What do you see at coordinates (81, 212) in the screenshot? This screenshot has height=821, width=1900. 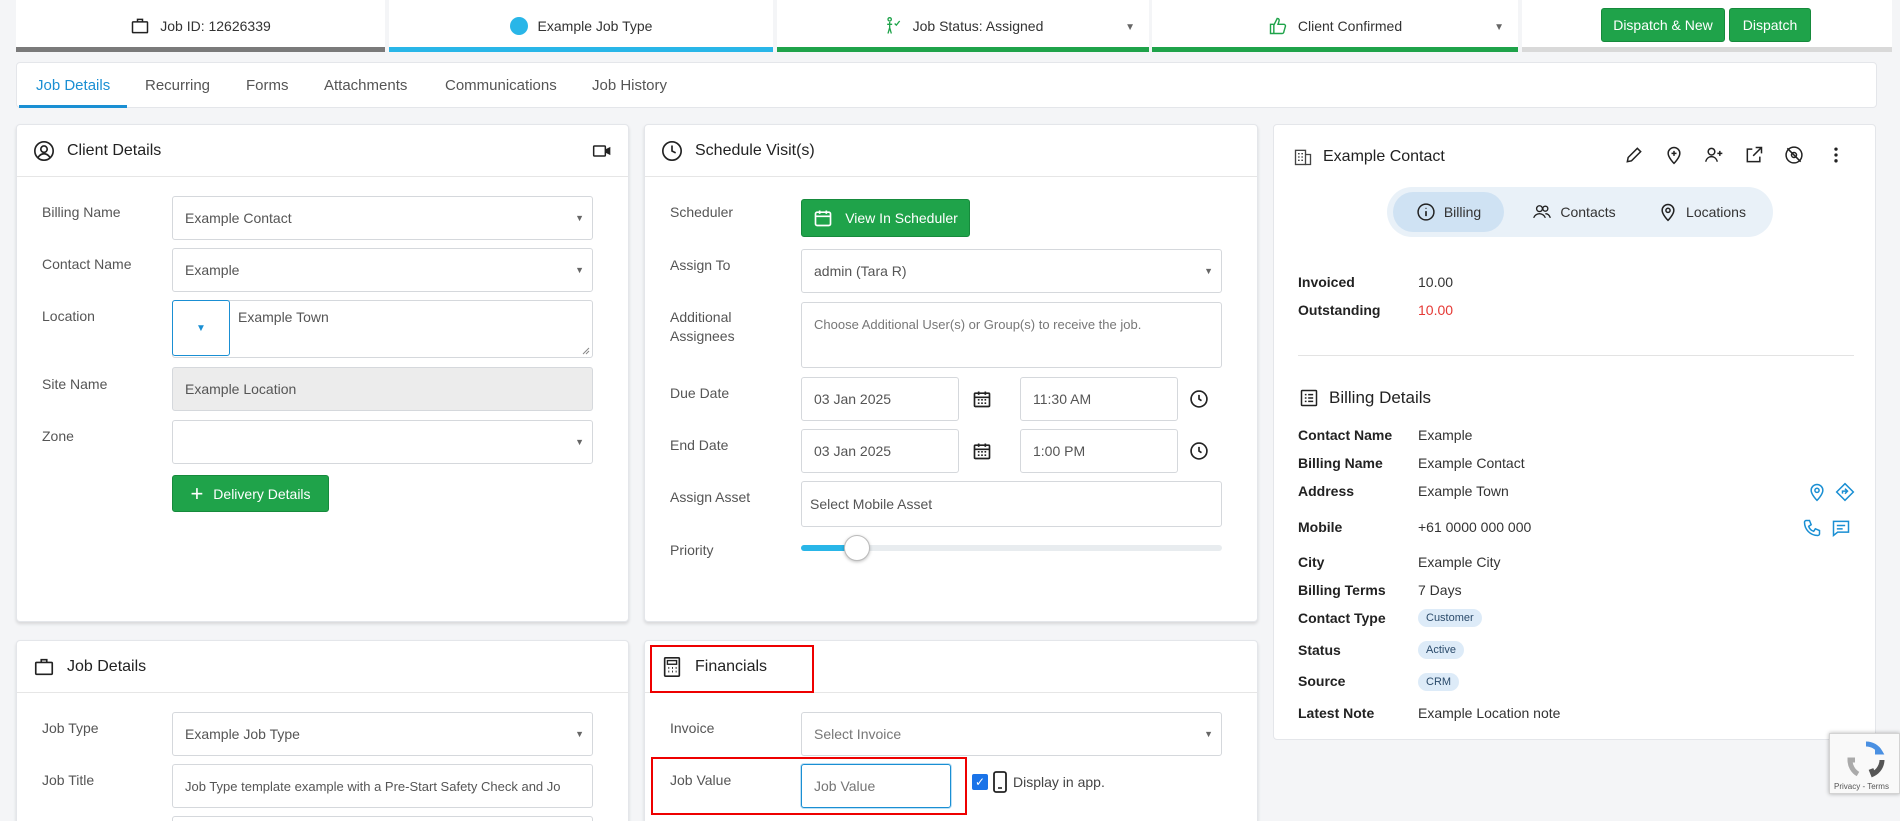 I see `billing-name-label: Billing Name` at bounding box center [81, 212].